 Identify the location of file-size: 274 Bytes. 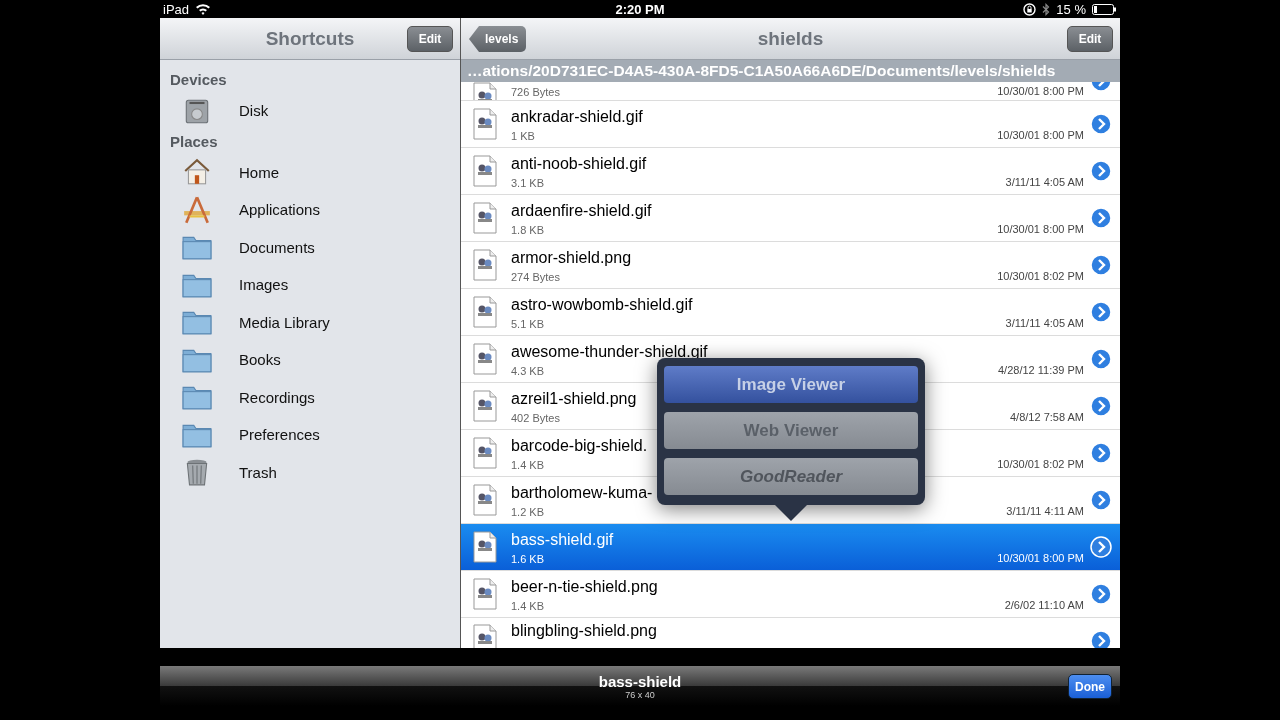
(535, 276).